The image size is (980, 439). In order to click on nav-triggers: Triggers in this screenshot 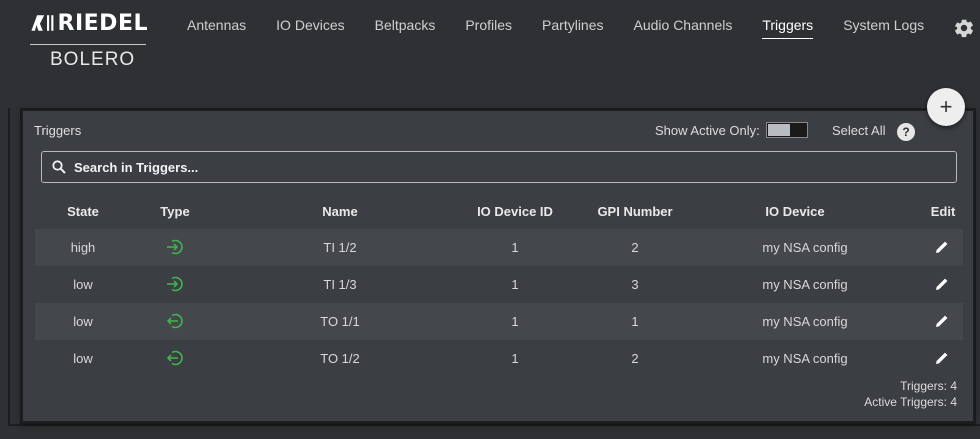, I will do `click(788, 28)`.